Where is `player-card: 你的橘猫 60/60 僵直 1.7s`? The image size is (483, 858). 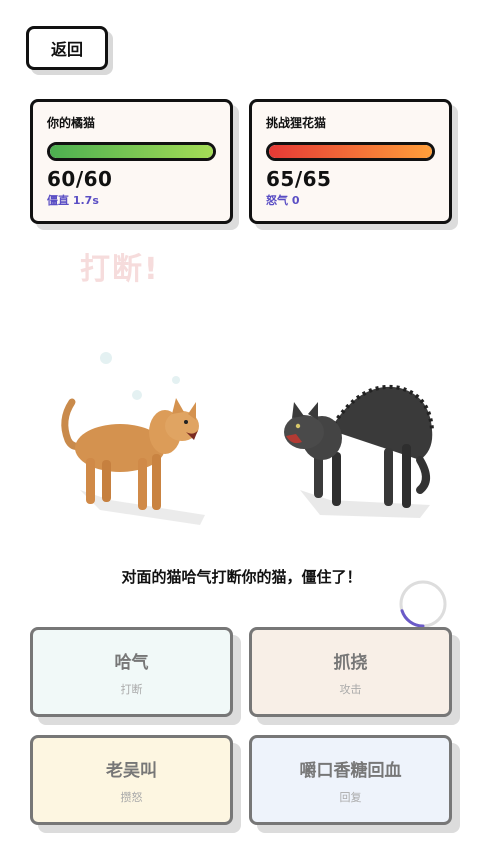 player-card: 你的橘猫 60/60 僵直 1.7s is located at coordinates (131, 161).